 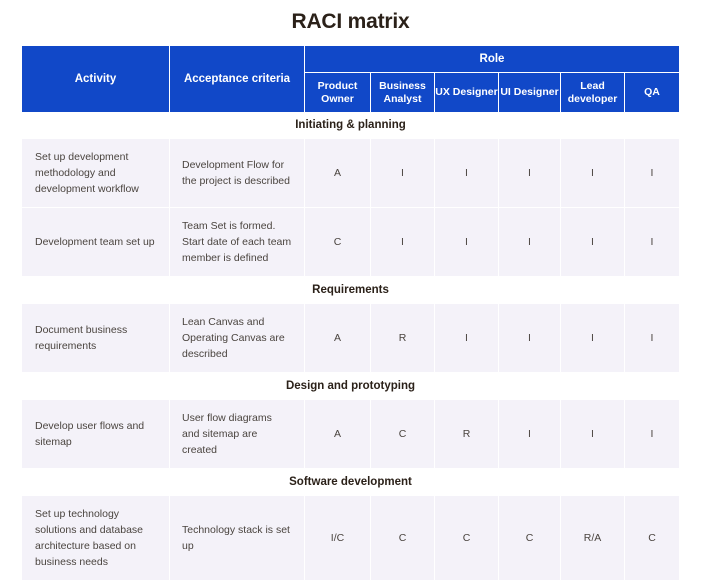 What do you see at coordinates (338, 538) in the screenshot?
I see `cell-assignment: I/C` at bounding box center [338, 538].